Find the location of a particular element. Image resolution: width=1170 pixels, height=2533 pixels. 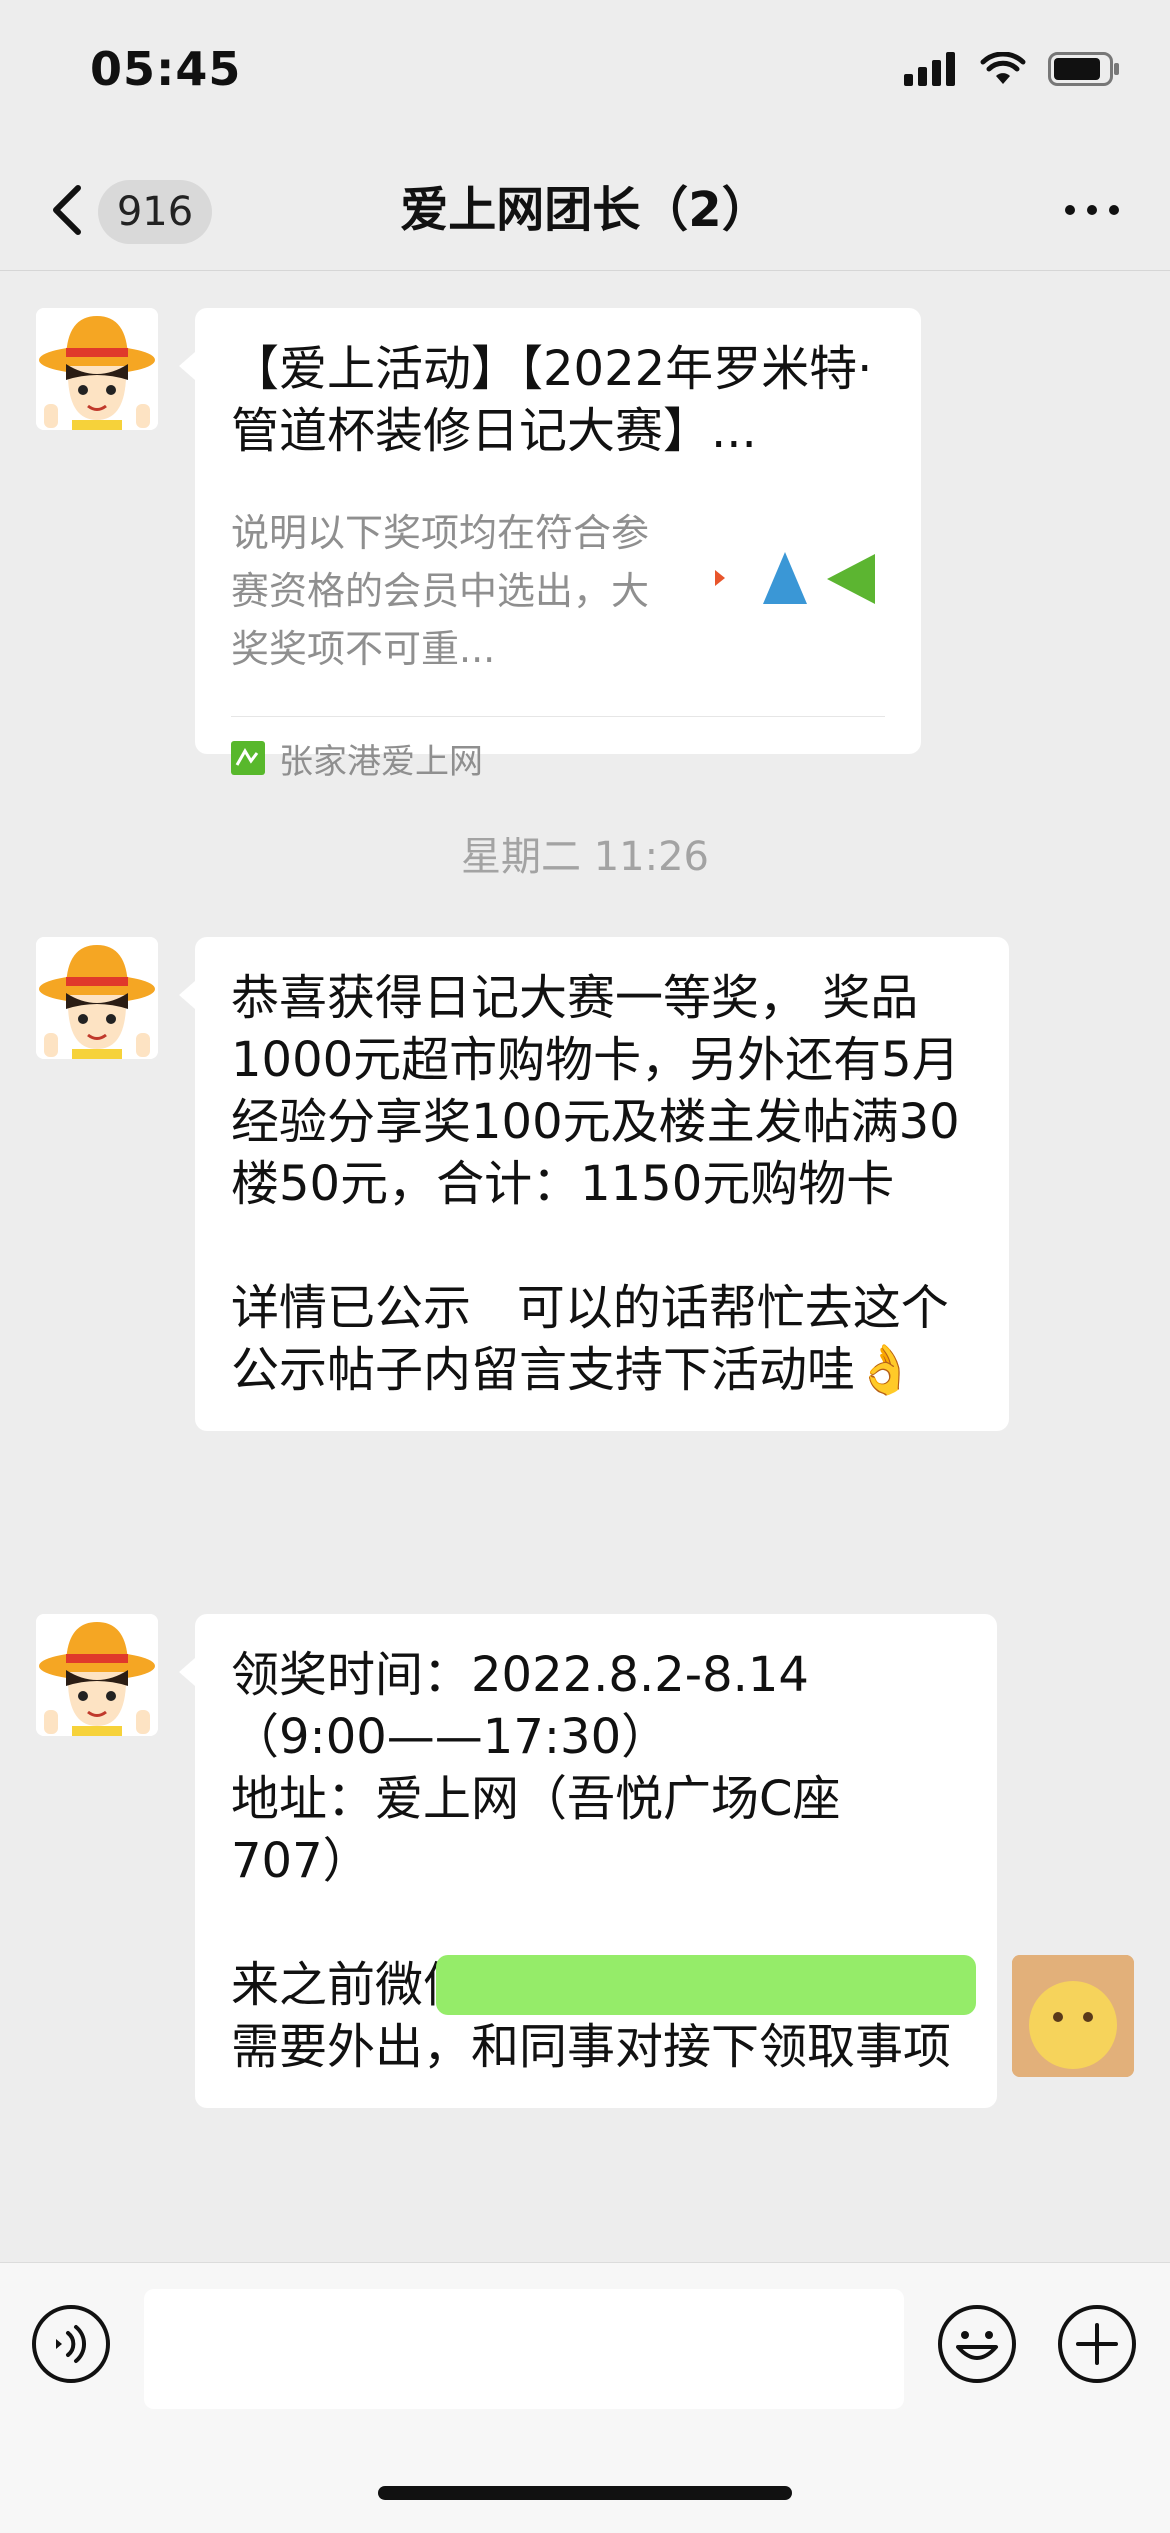

home-indicator is located at coordinates (585, 2493).